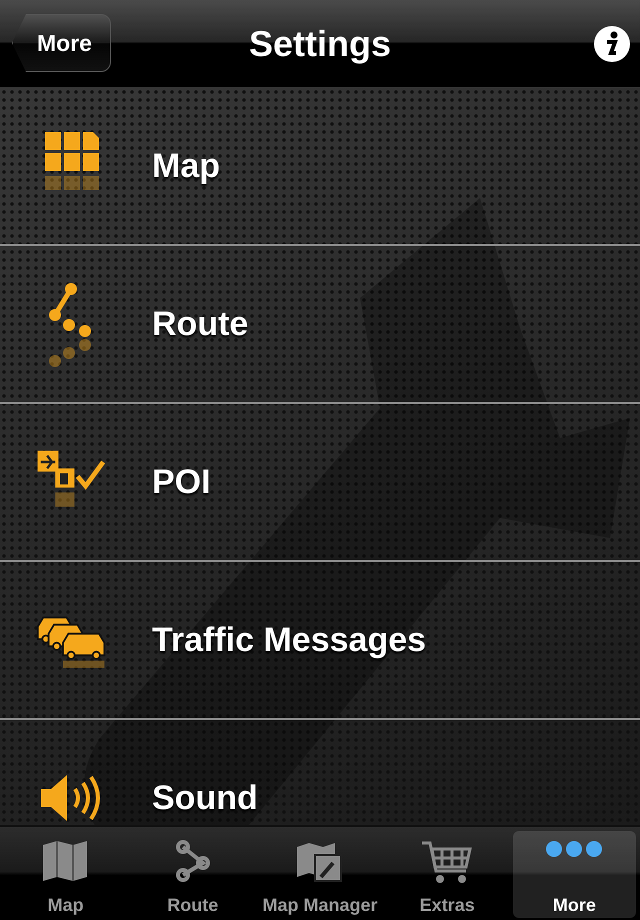 The width and height of the screenshot is (640, 920). Describe the element at coordinates (181, 482) in the screenshot. I see `row-label: POI` at that location.